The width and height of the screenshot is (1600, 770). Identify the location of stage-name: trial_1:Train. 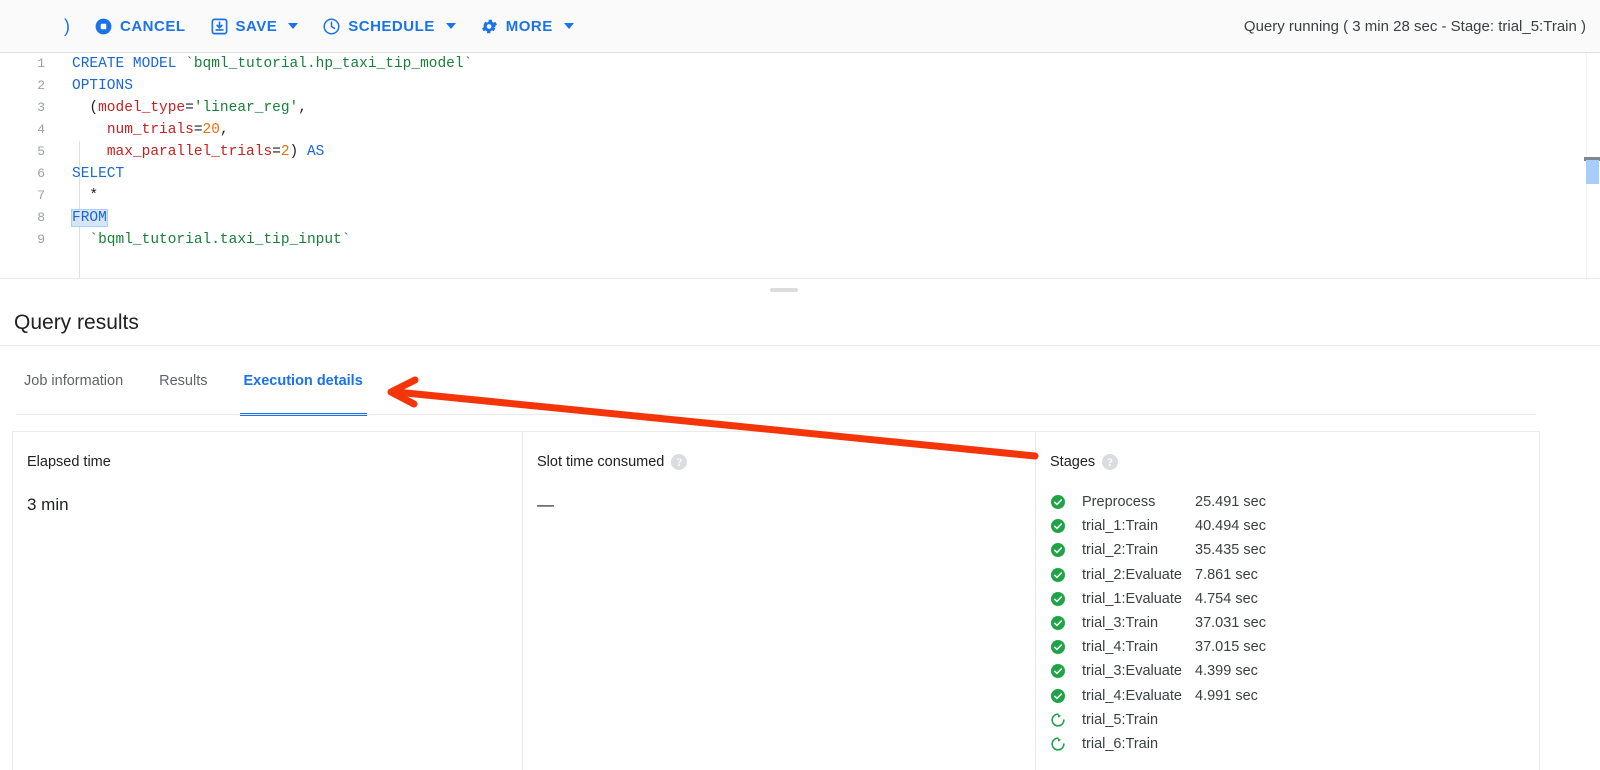
(1120, 526).